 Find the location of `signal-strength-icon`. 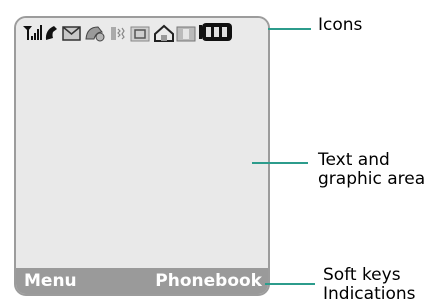

signal-strength-icon is located at coordinates (32, 32).